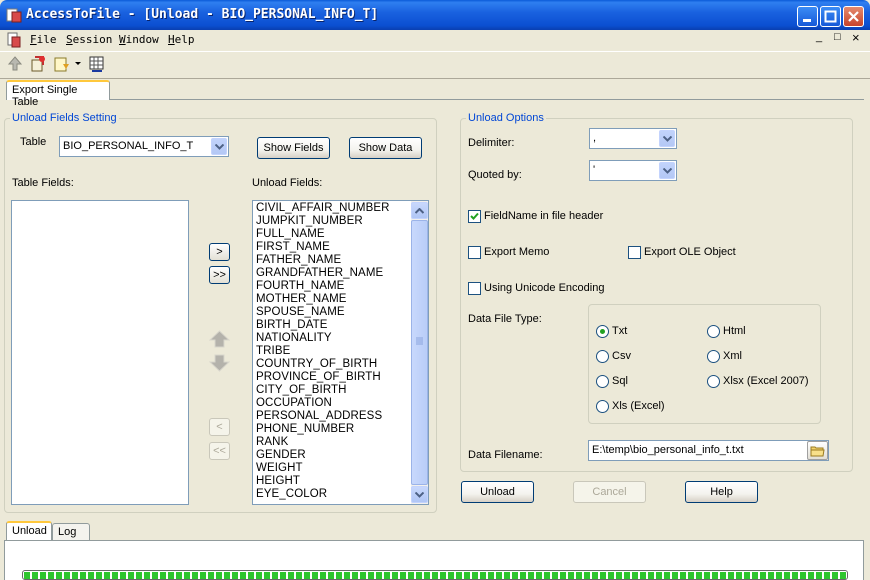  Describe the element at coordinates (100, 352) in the screenshot. I see `table-fields-list` at that location.